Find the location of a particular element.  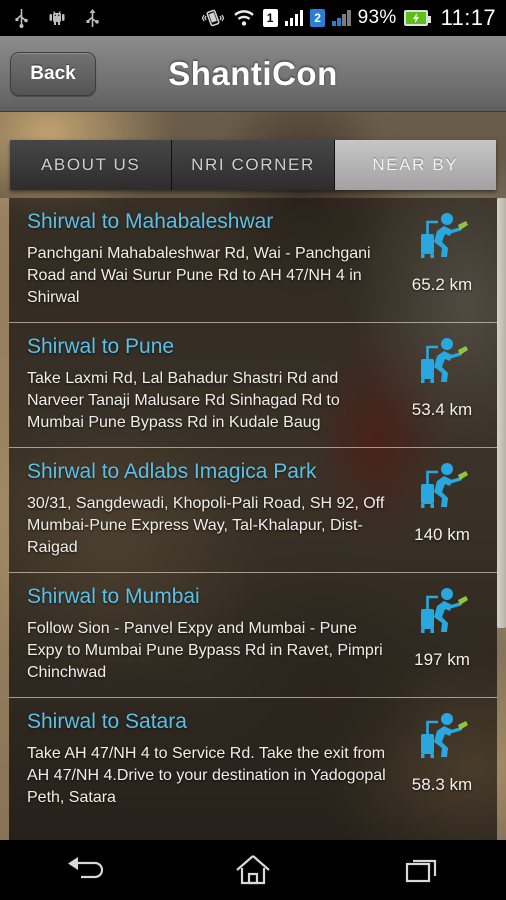

tab-nri-corner: NRI CORNER is located at coordinates (253, 165).